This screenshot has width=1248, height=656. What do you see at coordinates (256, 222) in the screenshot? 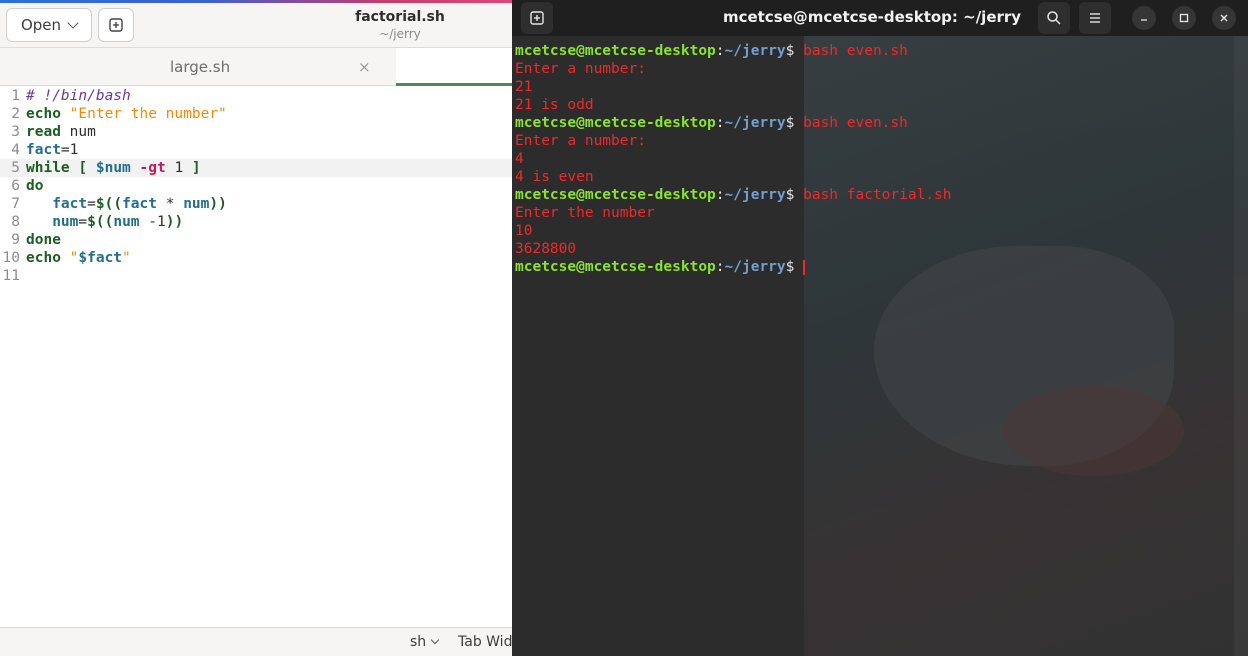
I see `code-line: 8 num=$((num -1))` at bounding box center [256, 222].